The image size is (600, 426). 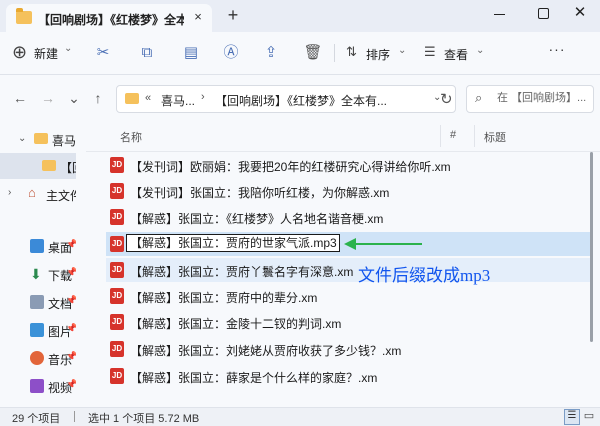 I want to click on sidebar-item-xima: ⌄ 喜马拉, so click(x=44, y=140).